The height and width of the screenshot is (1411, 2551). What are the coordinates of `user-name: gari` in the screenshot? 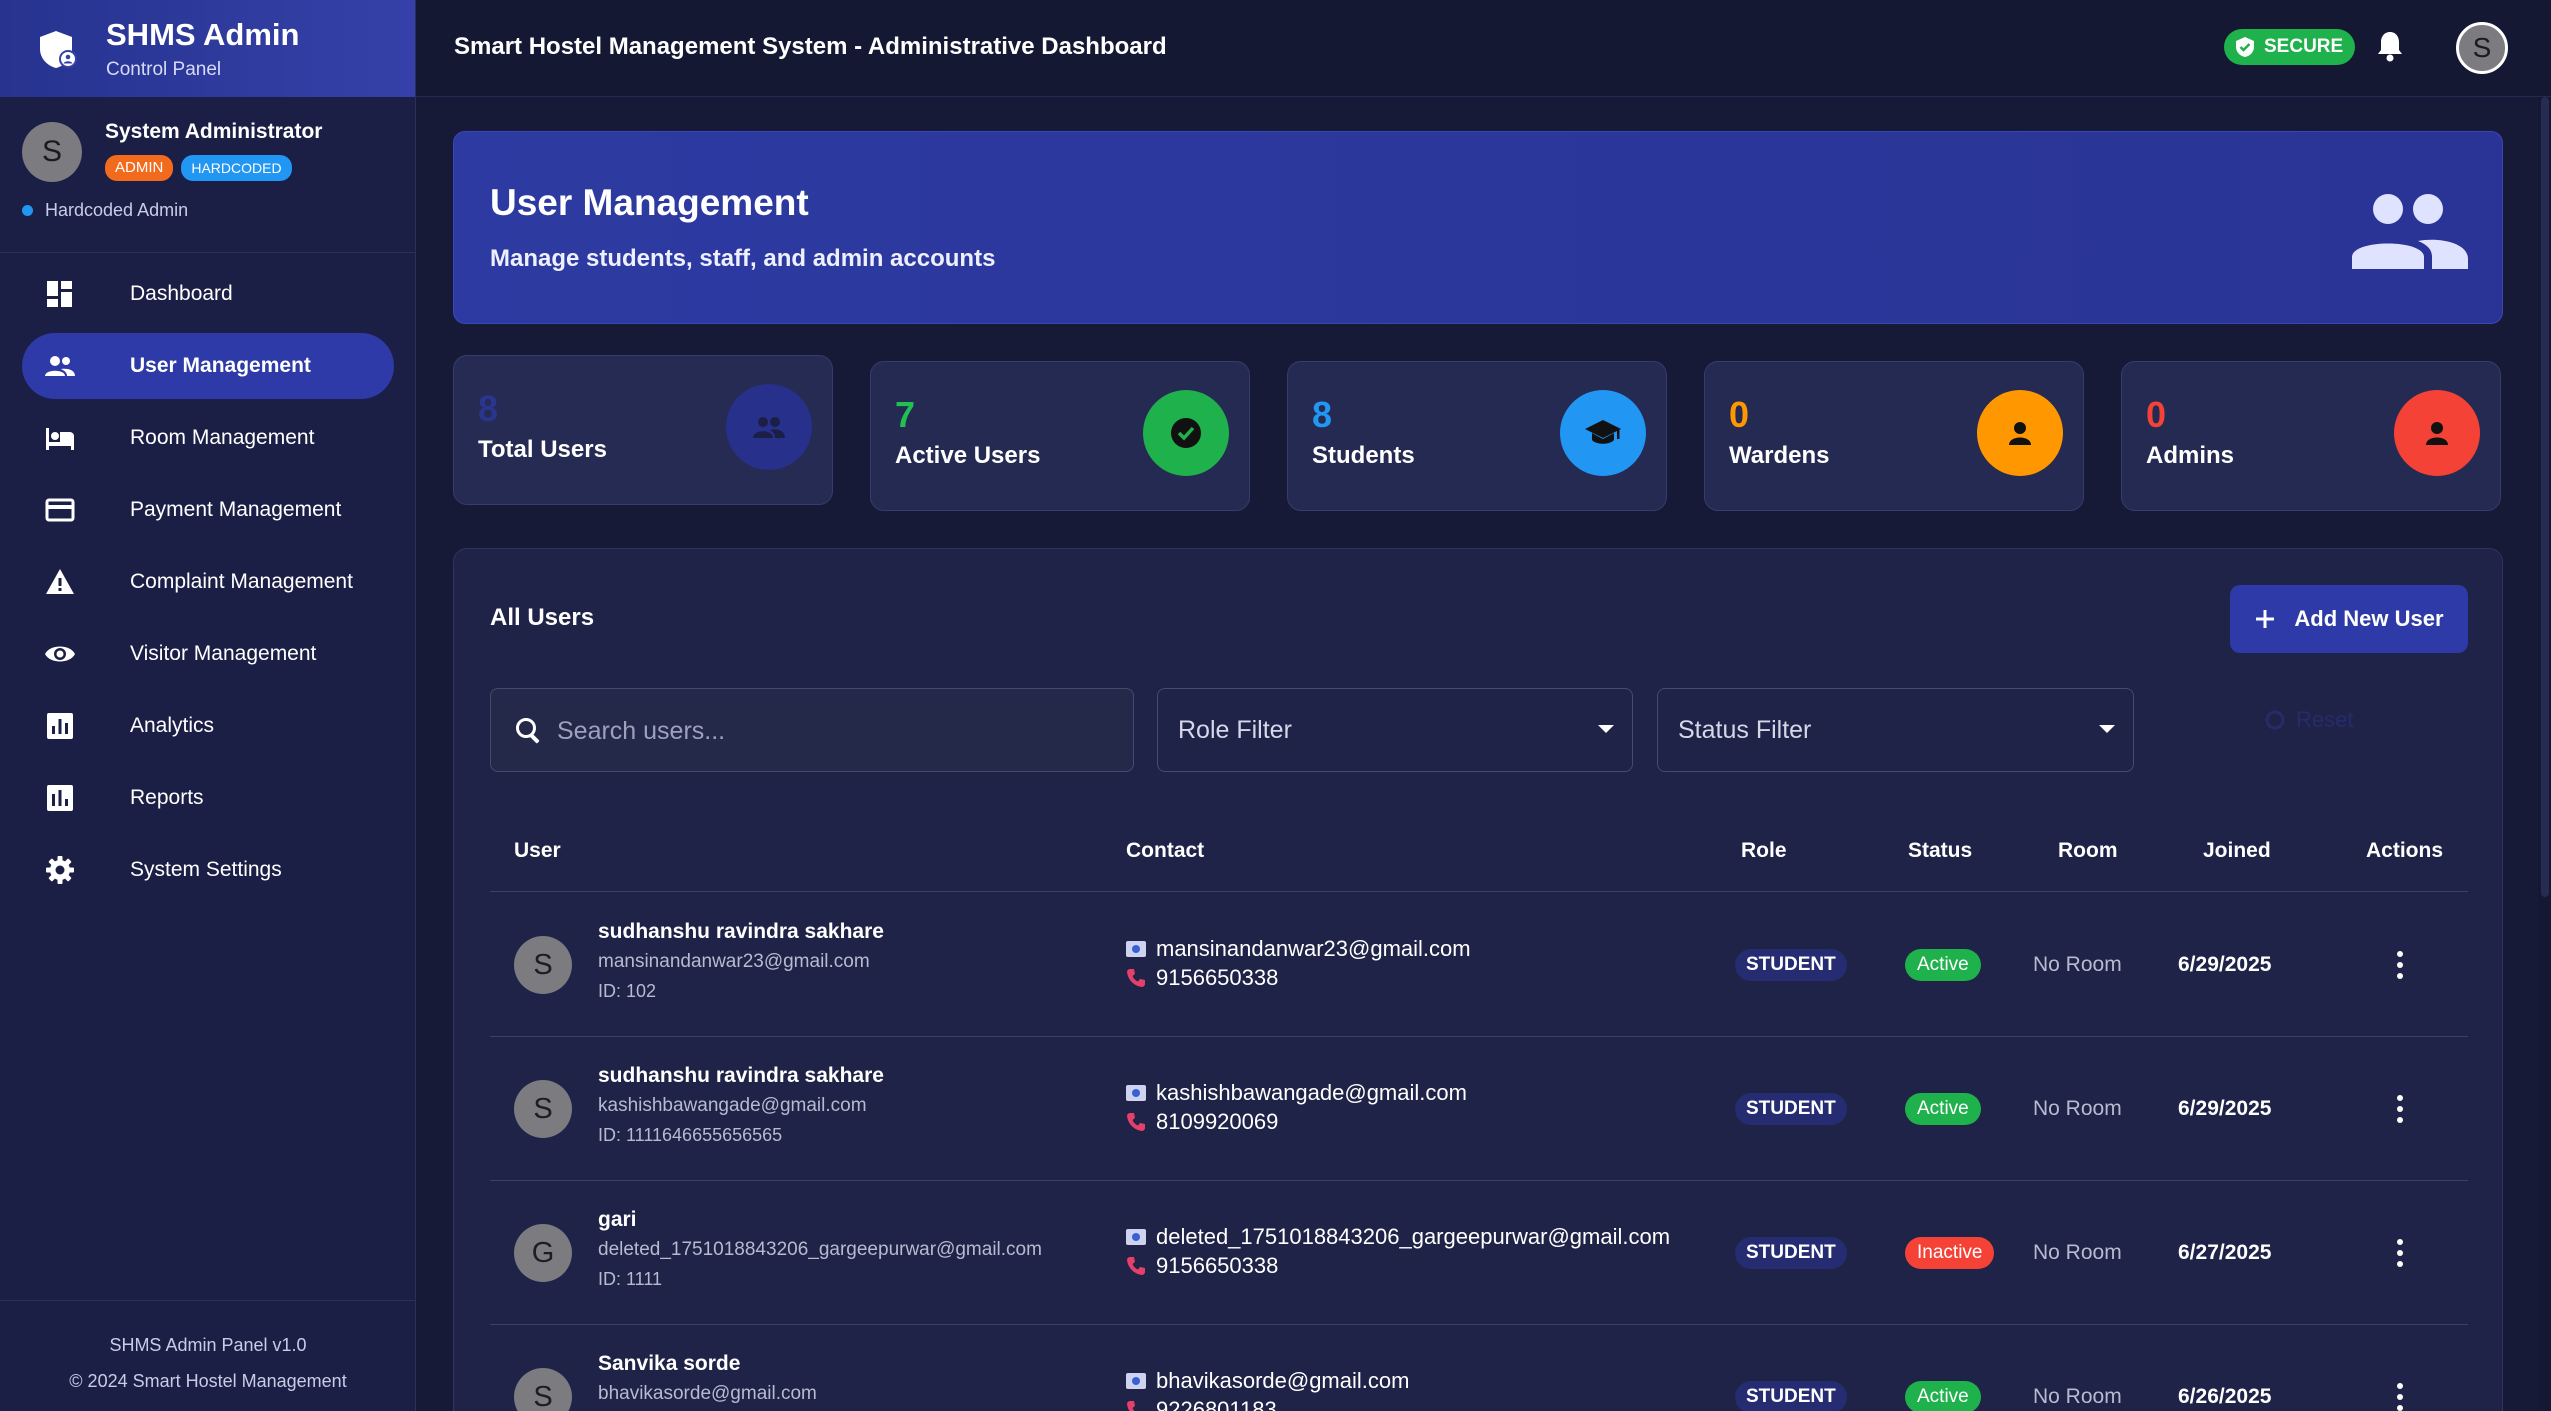 It's located at (617, 1219).